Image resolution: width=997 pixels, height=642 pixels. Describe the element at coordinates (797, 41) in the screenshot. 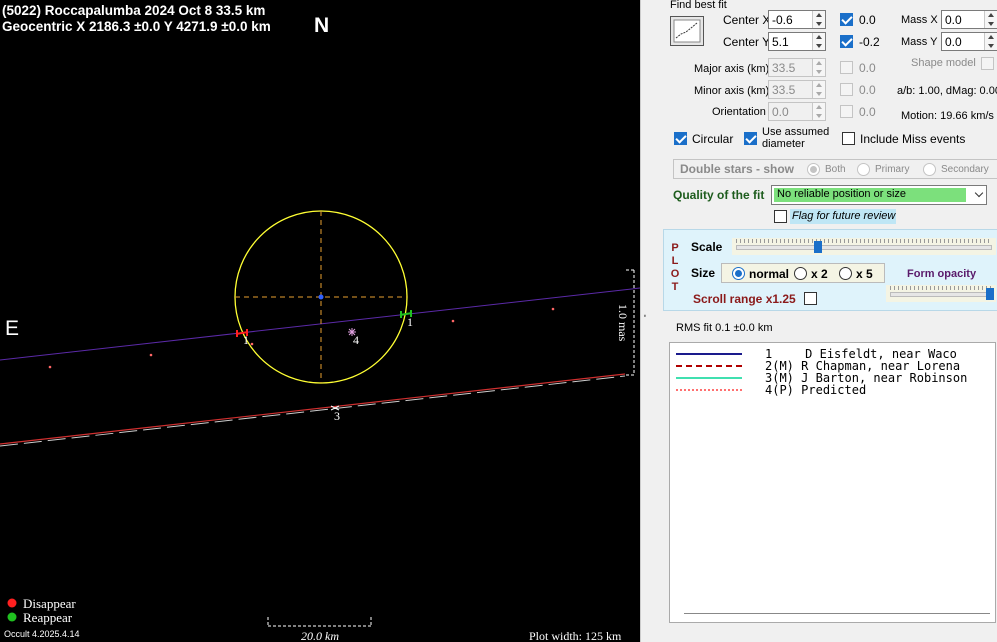

I see `center-y-spinner: 5.1` at that location.